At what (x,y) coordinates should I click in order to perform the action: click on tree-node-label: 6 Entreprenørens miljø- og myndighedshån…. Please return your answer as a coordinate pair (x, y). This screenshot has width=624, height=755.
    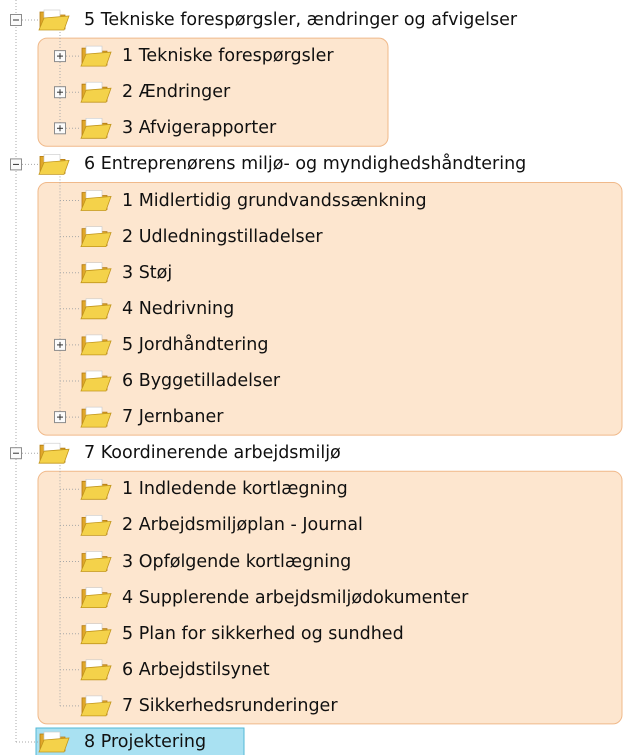
    Looking at the image, I should click on (305, 164).